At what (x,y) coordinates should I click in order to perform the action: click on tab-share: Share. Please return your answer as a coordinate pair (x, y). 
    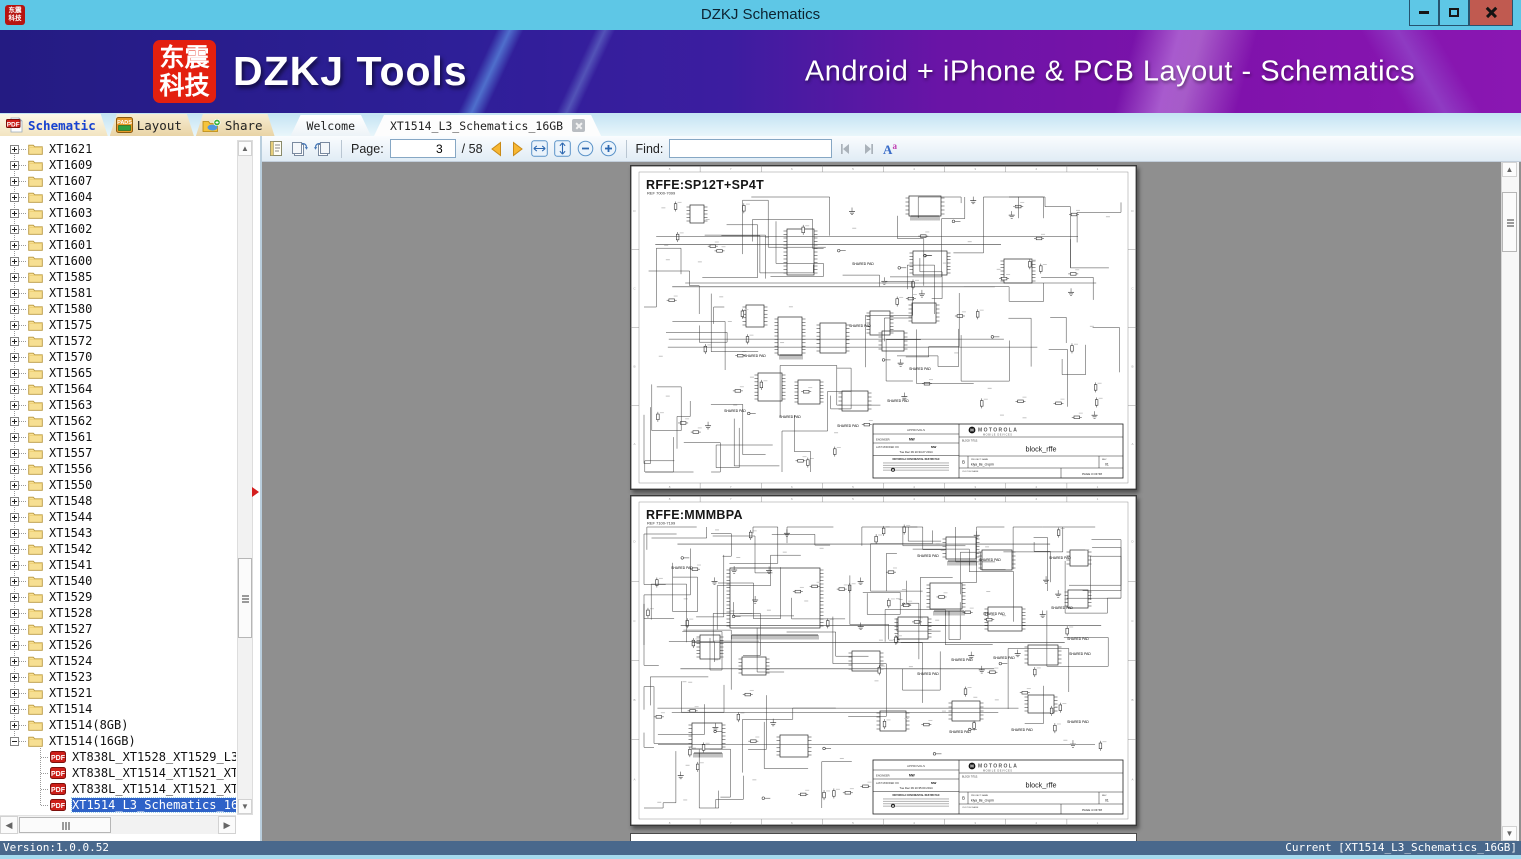
    Looking at the image, I should click on (235, 125).